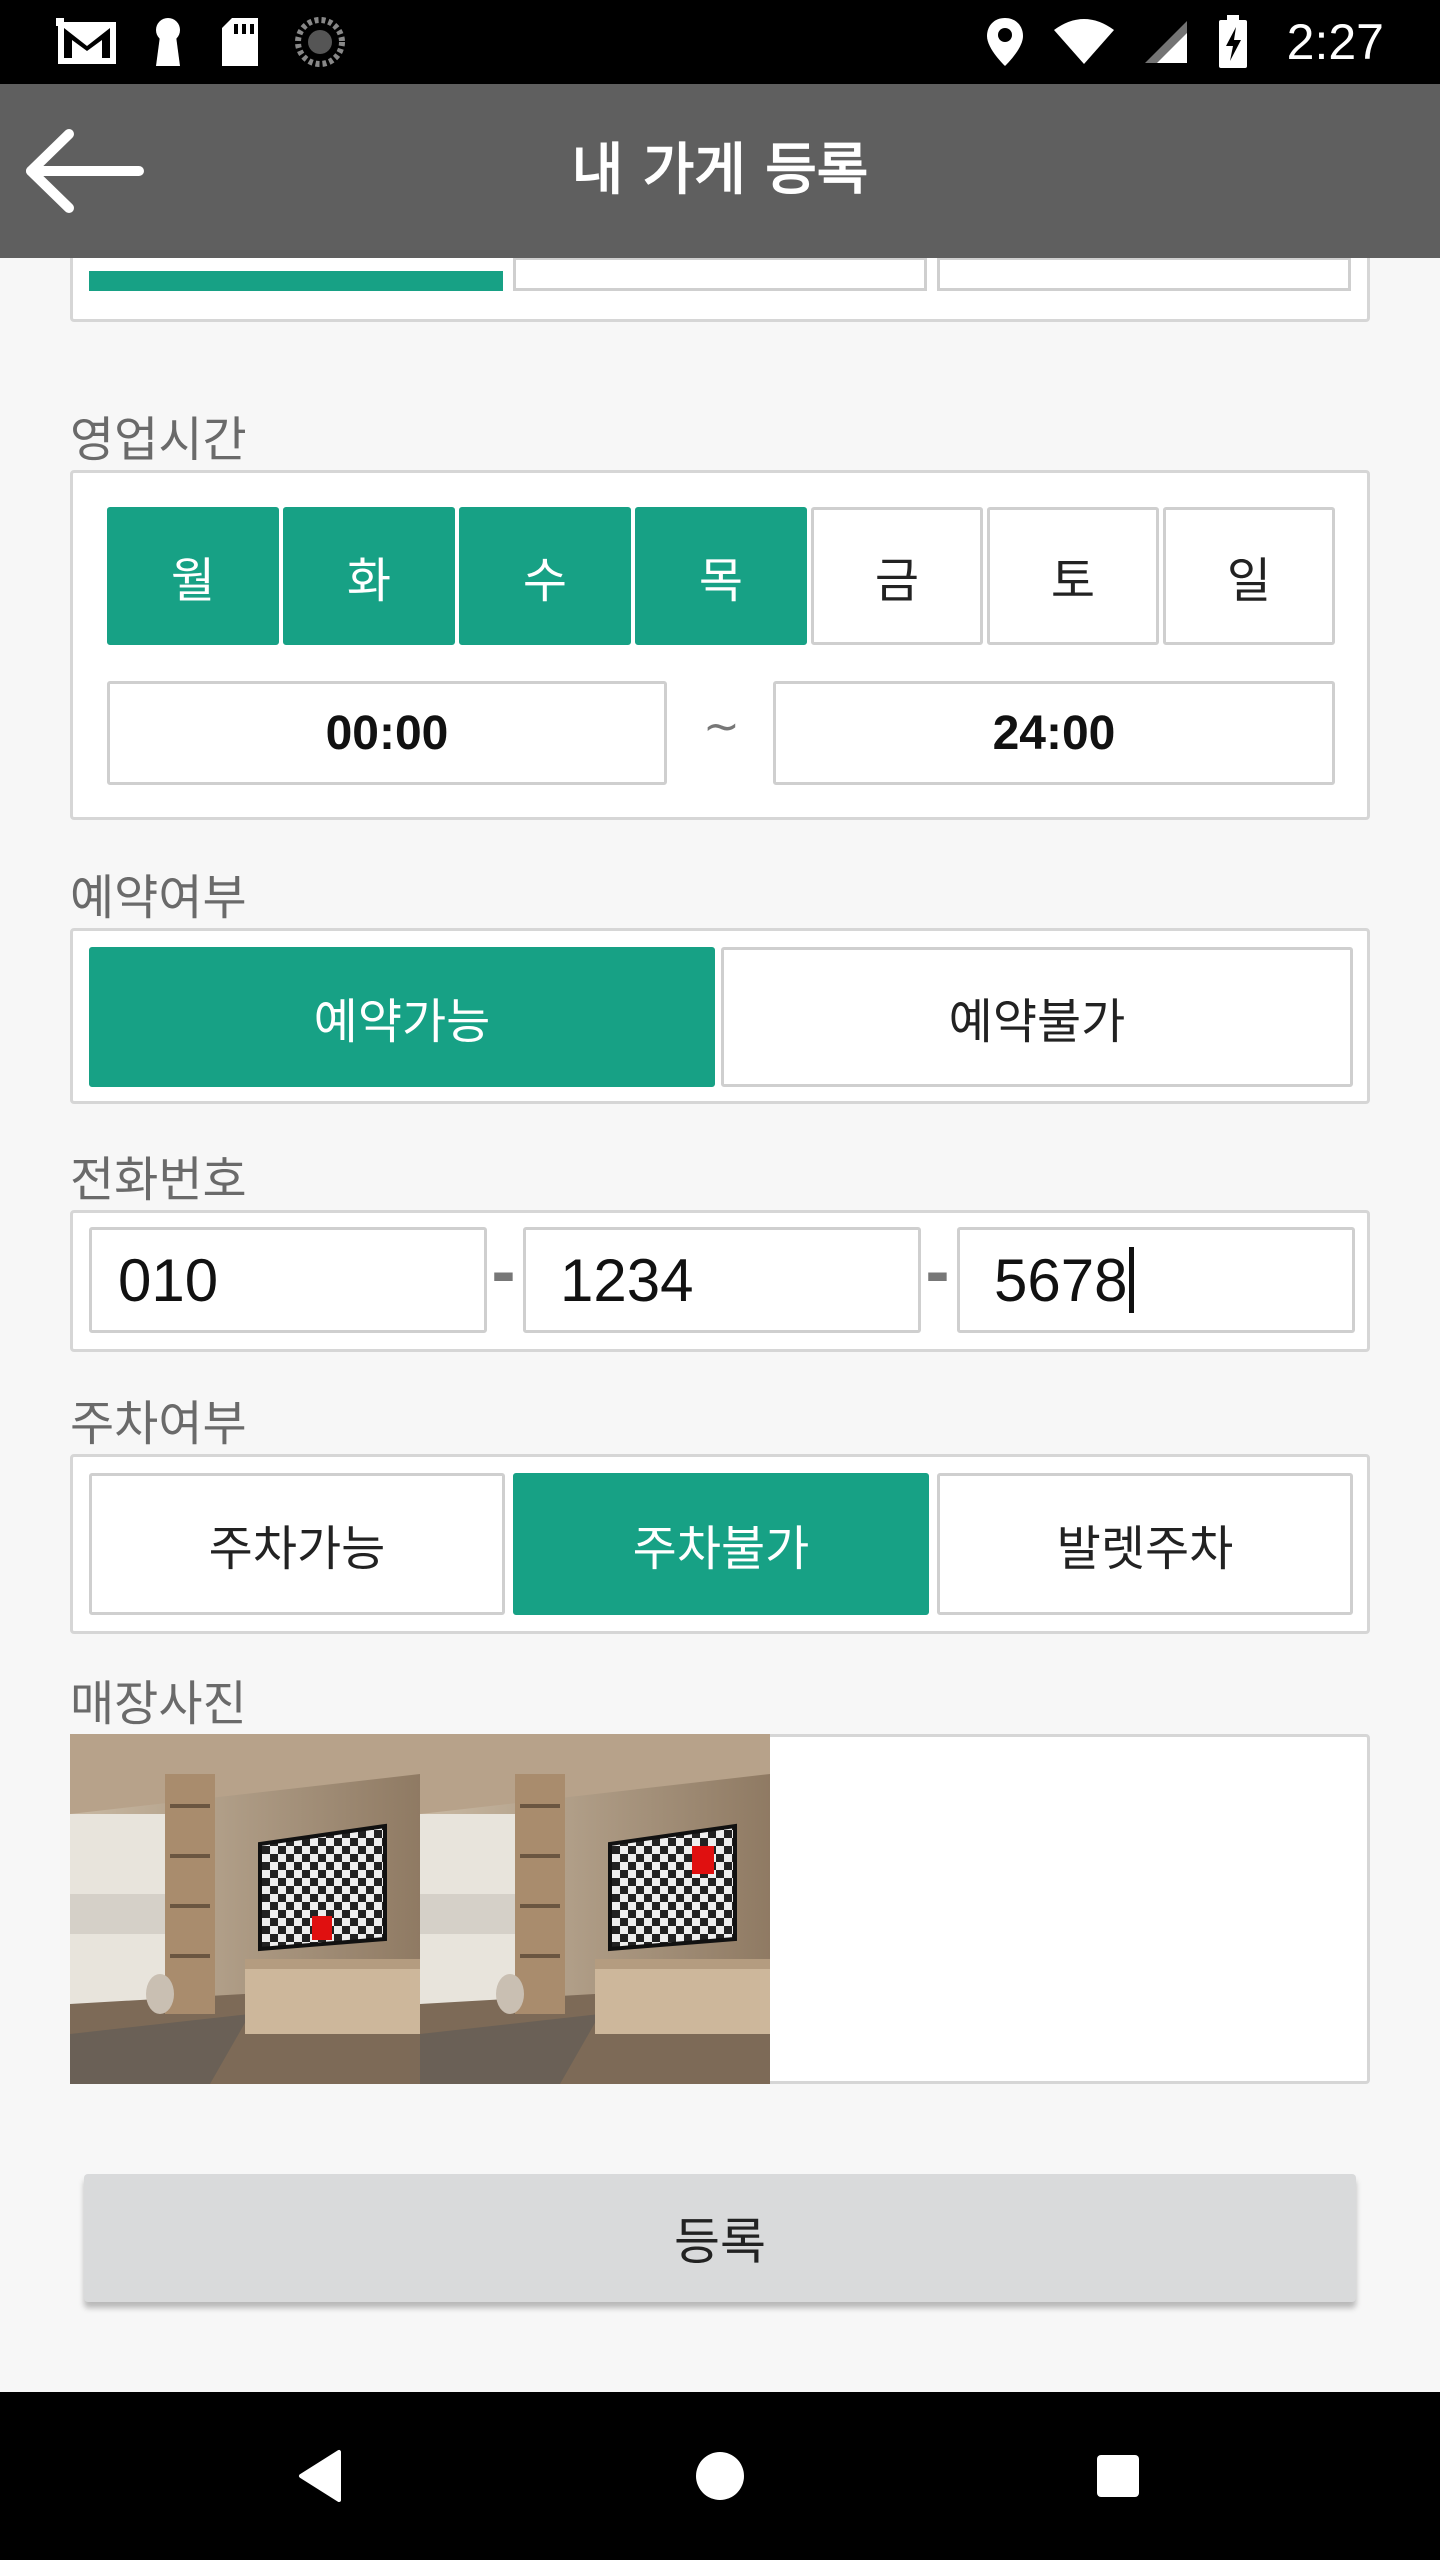  What do you see at coordinates (369, 581) in the screenshot?
I see `day-tue-label: 화` at bounding box center [369, 581].